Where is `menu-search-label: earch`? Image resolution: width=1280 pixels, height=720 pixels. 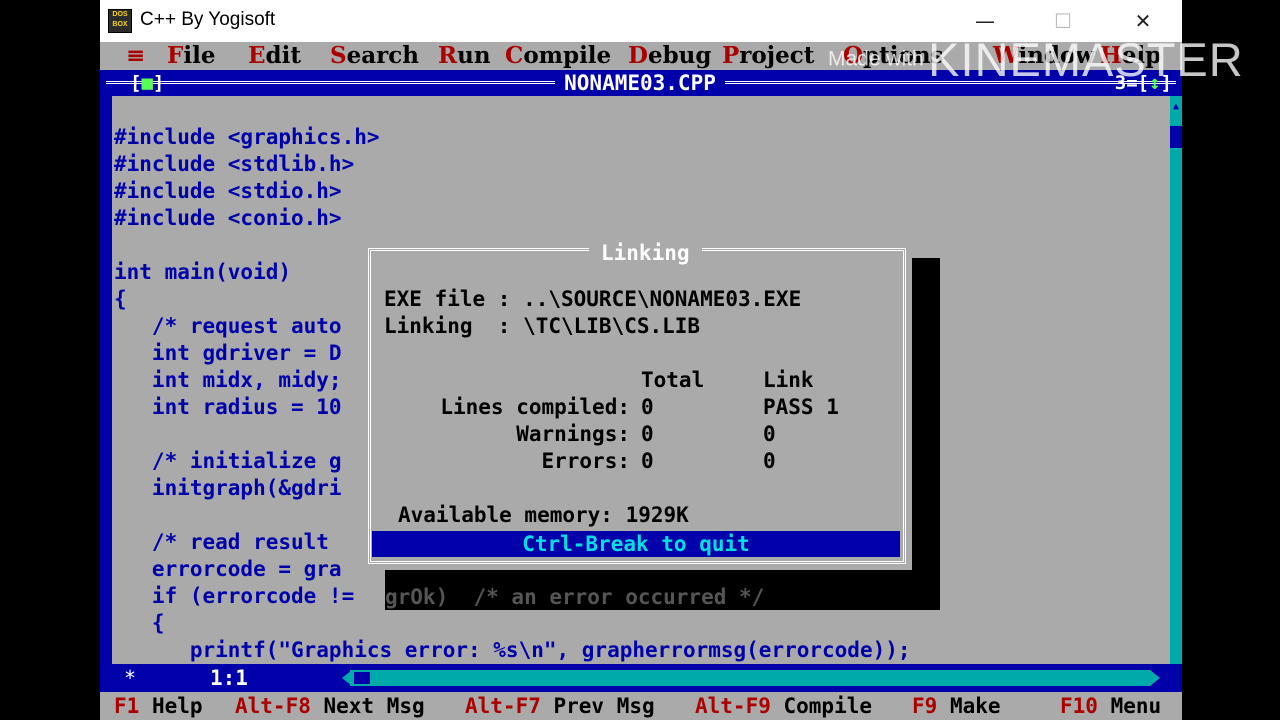 menu-search-label: earch is located at coordinates (383, 55).